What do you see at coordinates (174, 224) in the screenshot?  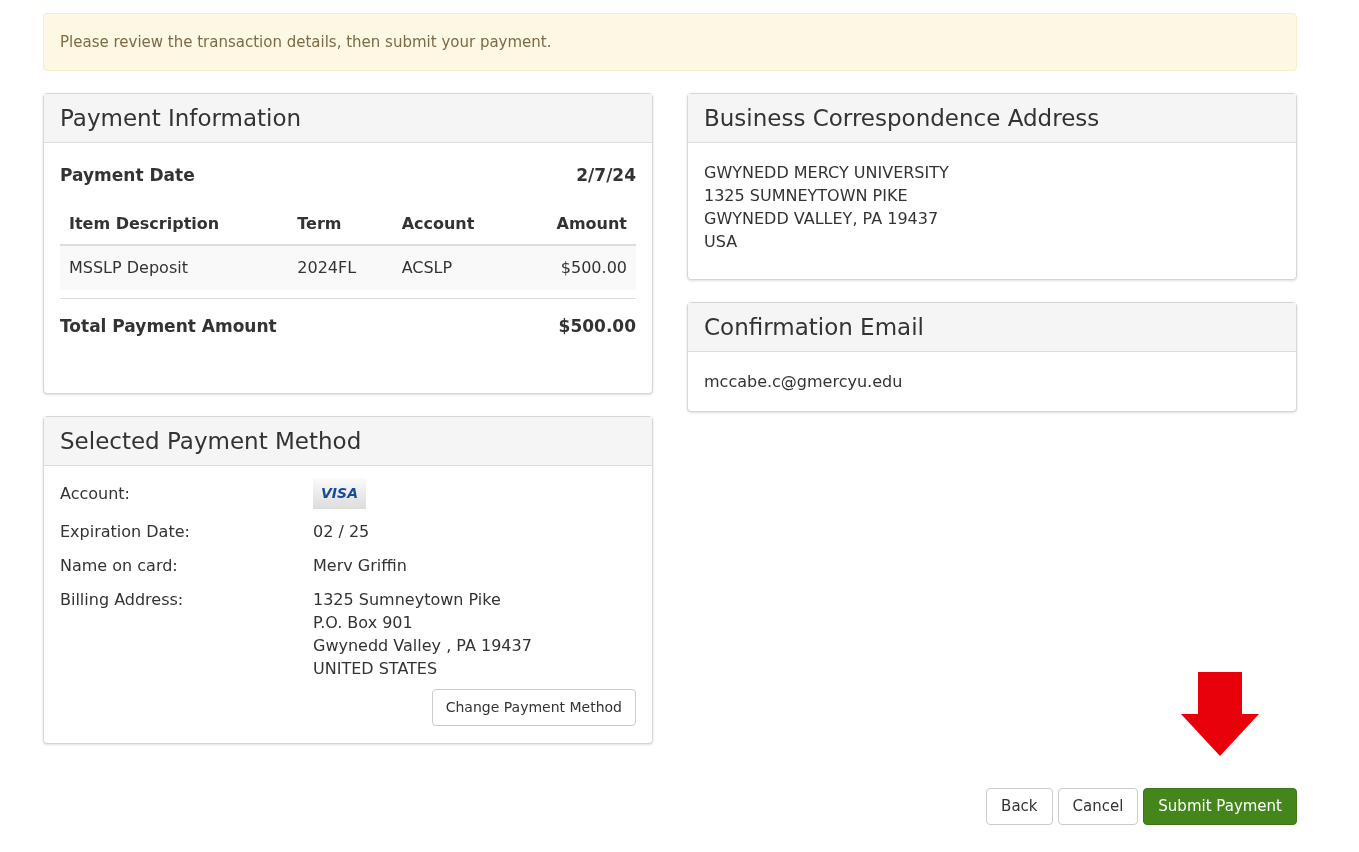 I see `column-header: Item Description` at bounding box center [174, 224].